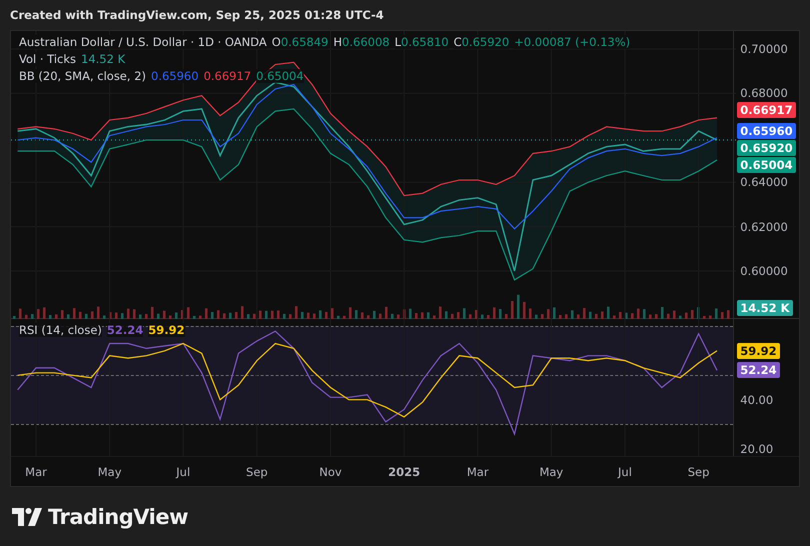 Image resolution: width=810 pixels, height=546 pixels. What do you see at coordinates (103, 59) in the screenshot?
I see `volume-legend-value: 14.52 K` at bounding box center [103, 59].